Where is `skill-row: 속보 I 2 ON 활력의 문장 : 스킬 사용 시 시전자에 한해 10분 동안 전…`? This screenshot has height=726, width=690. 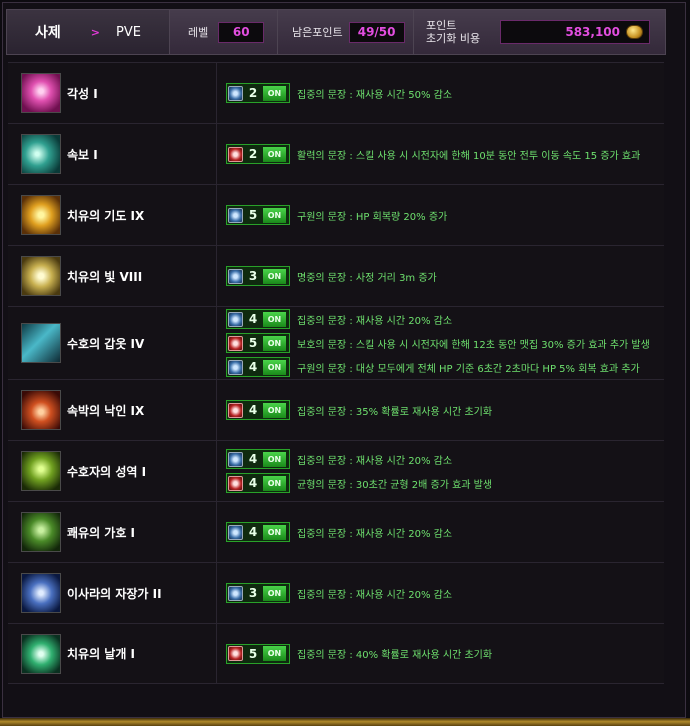
skill-row: 속보 I 2 ON 활력의 문장 : 스킬 사용 시 시전자에 한해 10분 동안 전… is located at coordinates (336, 153).